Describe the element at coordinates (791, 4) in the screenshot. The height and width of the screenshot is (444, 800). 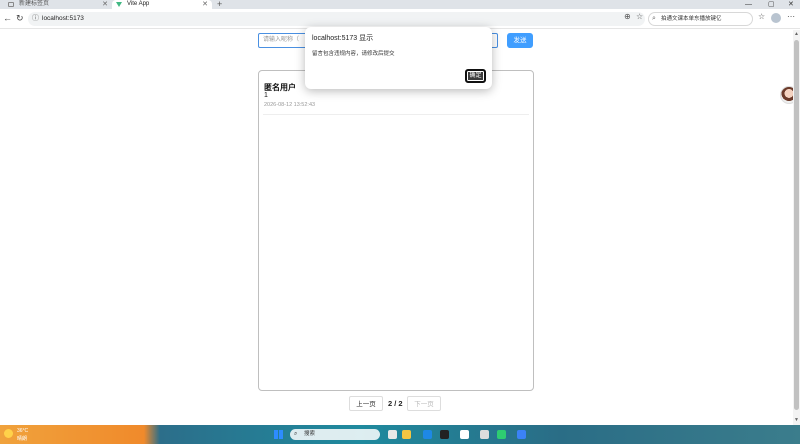
I see `close-window-icon: ✕` at that location.